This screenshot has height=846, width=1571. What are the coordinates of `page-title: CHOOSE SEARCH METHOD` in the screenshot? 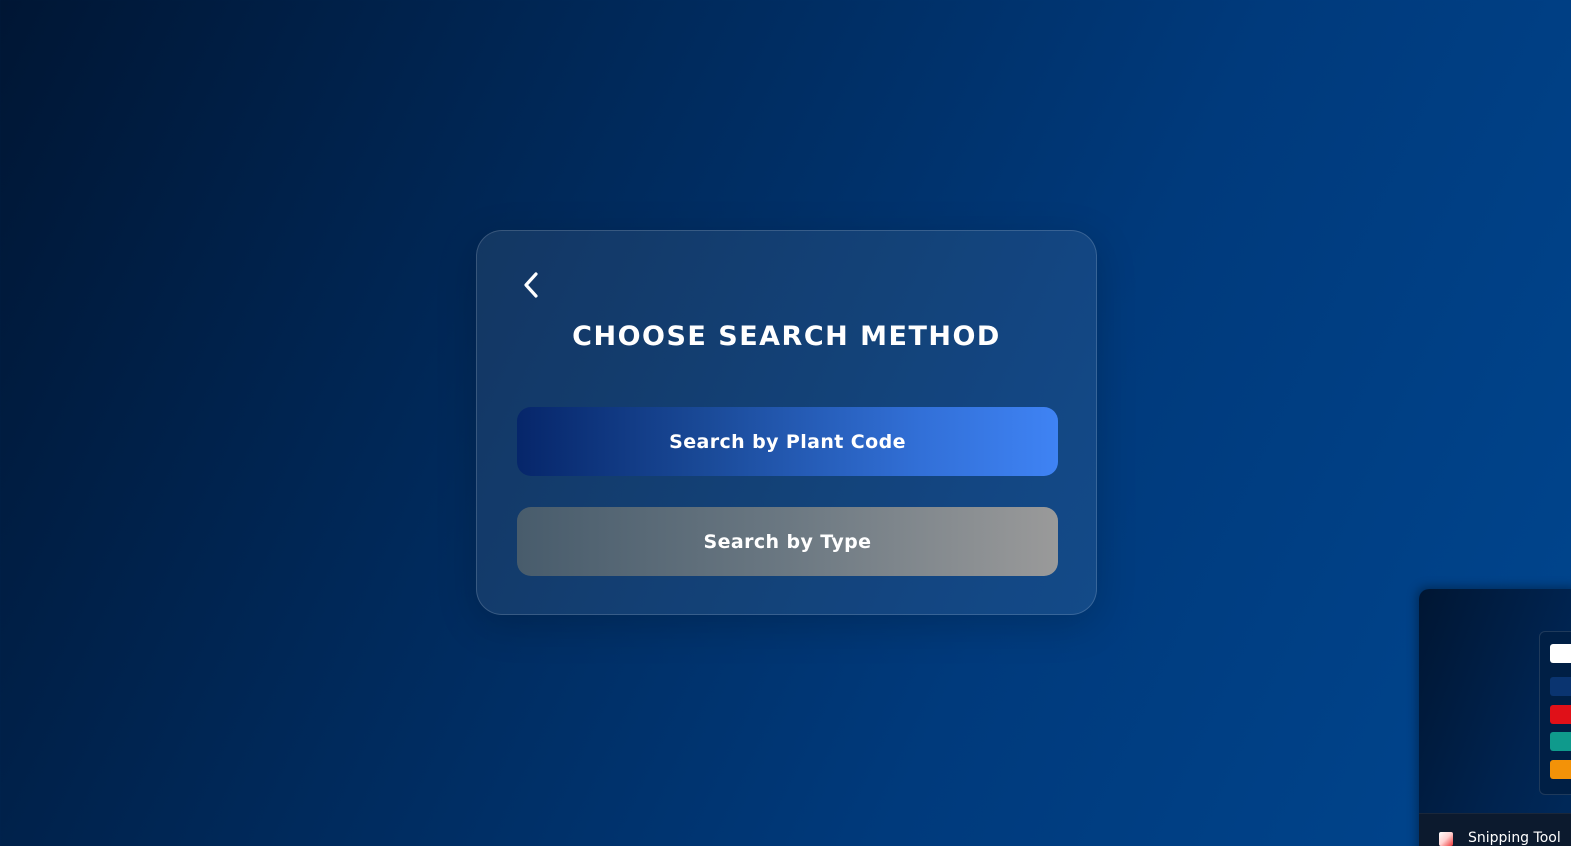 It's located at (786, 336).